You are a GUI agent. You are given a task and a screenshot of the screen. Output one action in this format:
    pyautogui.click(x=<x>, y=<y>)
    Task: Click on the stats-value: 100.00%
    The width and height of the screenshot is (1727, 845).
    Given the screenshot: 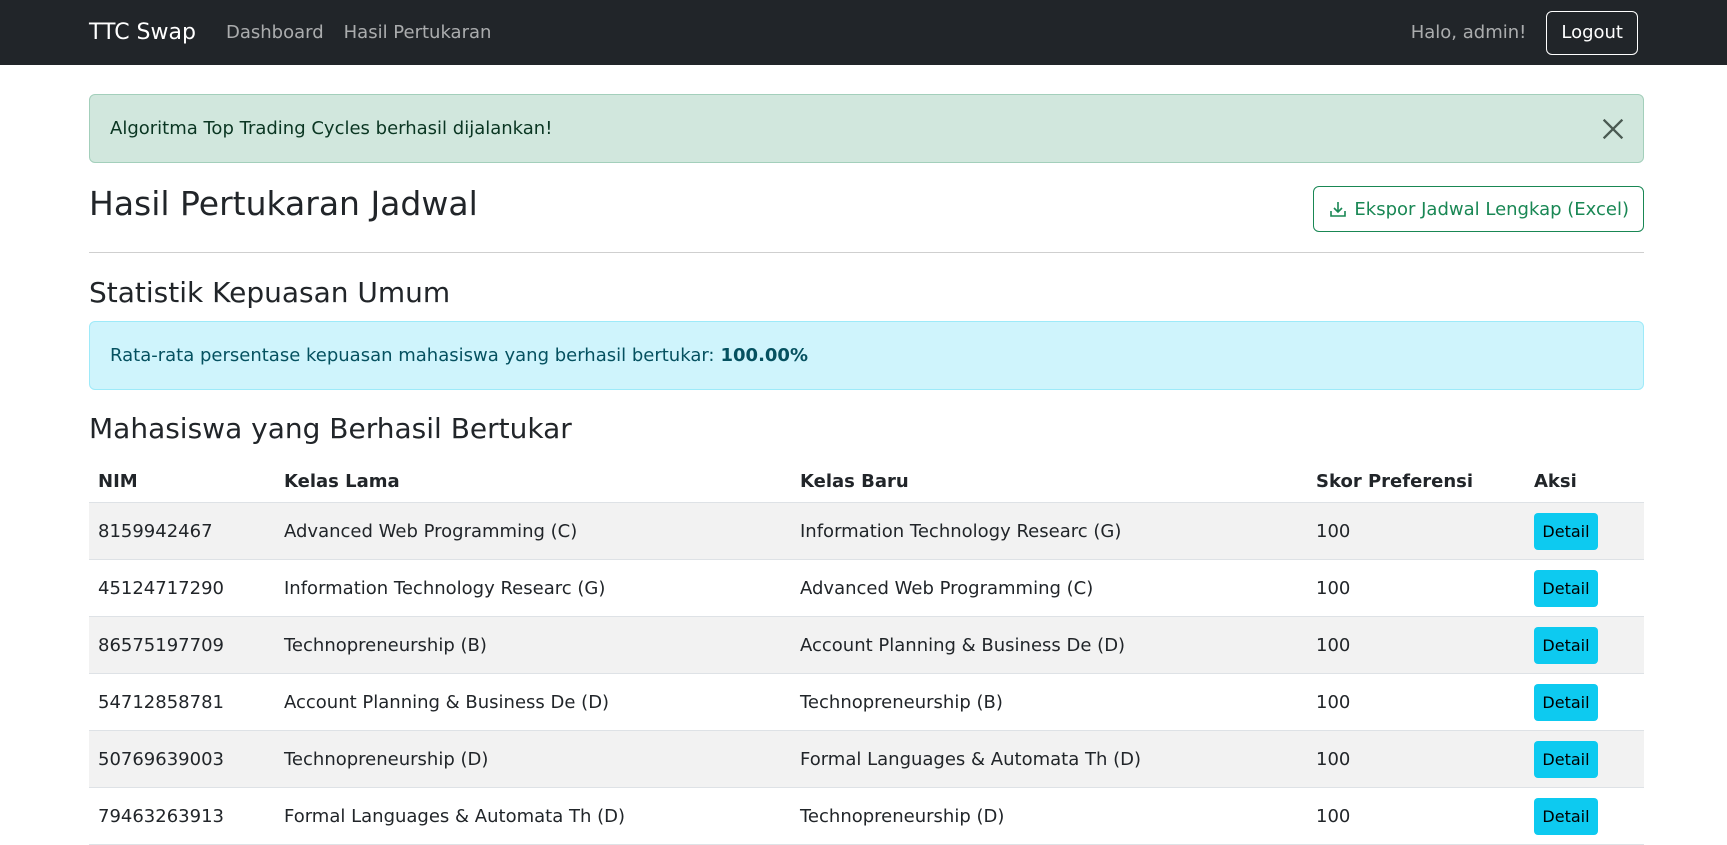 What is the action you would take?
    pyautogui.click(x=764, y=355)
    